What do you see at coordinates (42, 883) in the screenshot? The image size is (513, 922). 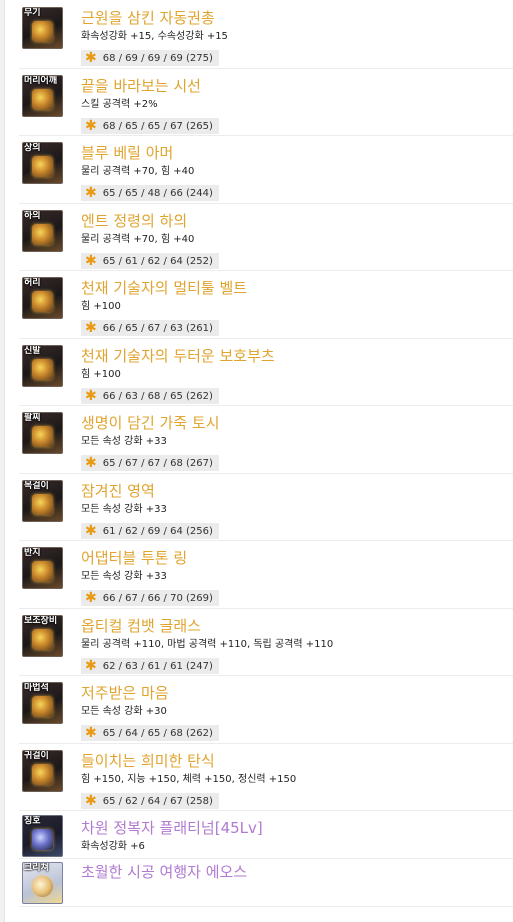 I see `creature-portrait-icon: 크리쳐` at bounding box center [42, 883].